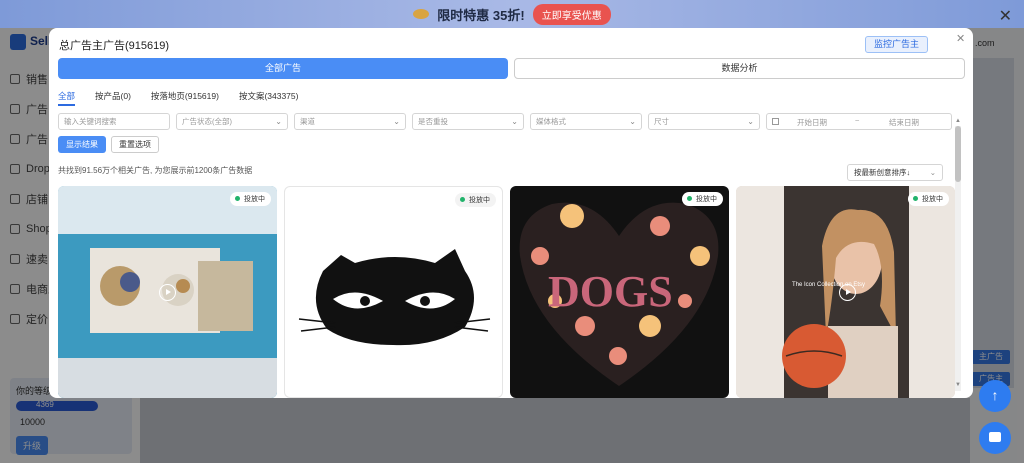  Describe the element at coordinates (113, 96) in the screenshot. I see `subtab-by-product: 按产品(0)` at that location.